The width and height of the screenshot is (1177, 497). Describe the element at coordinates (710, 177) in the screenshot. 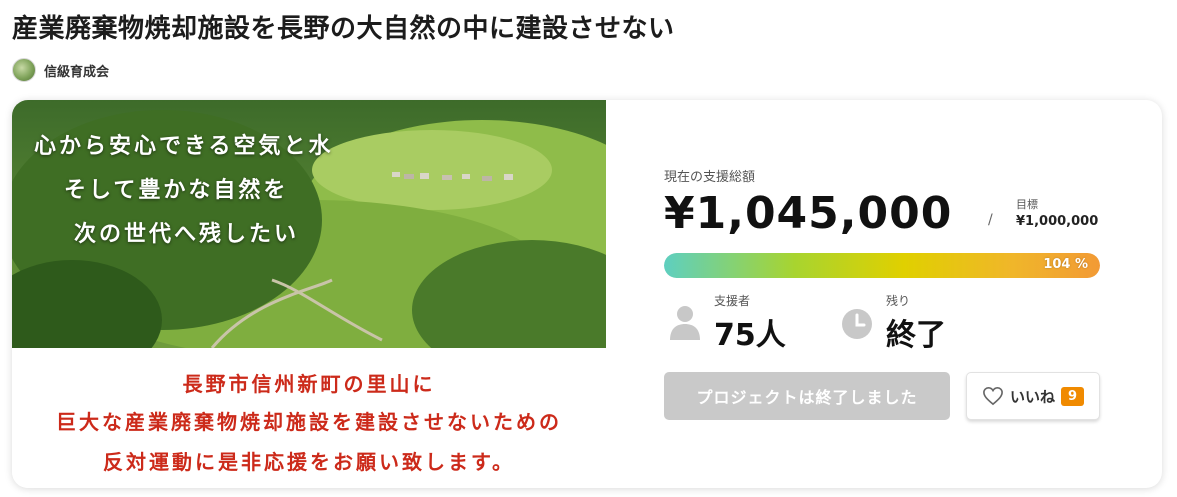

I see `funding-amount-label: 現在の支援総額` at that location.